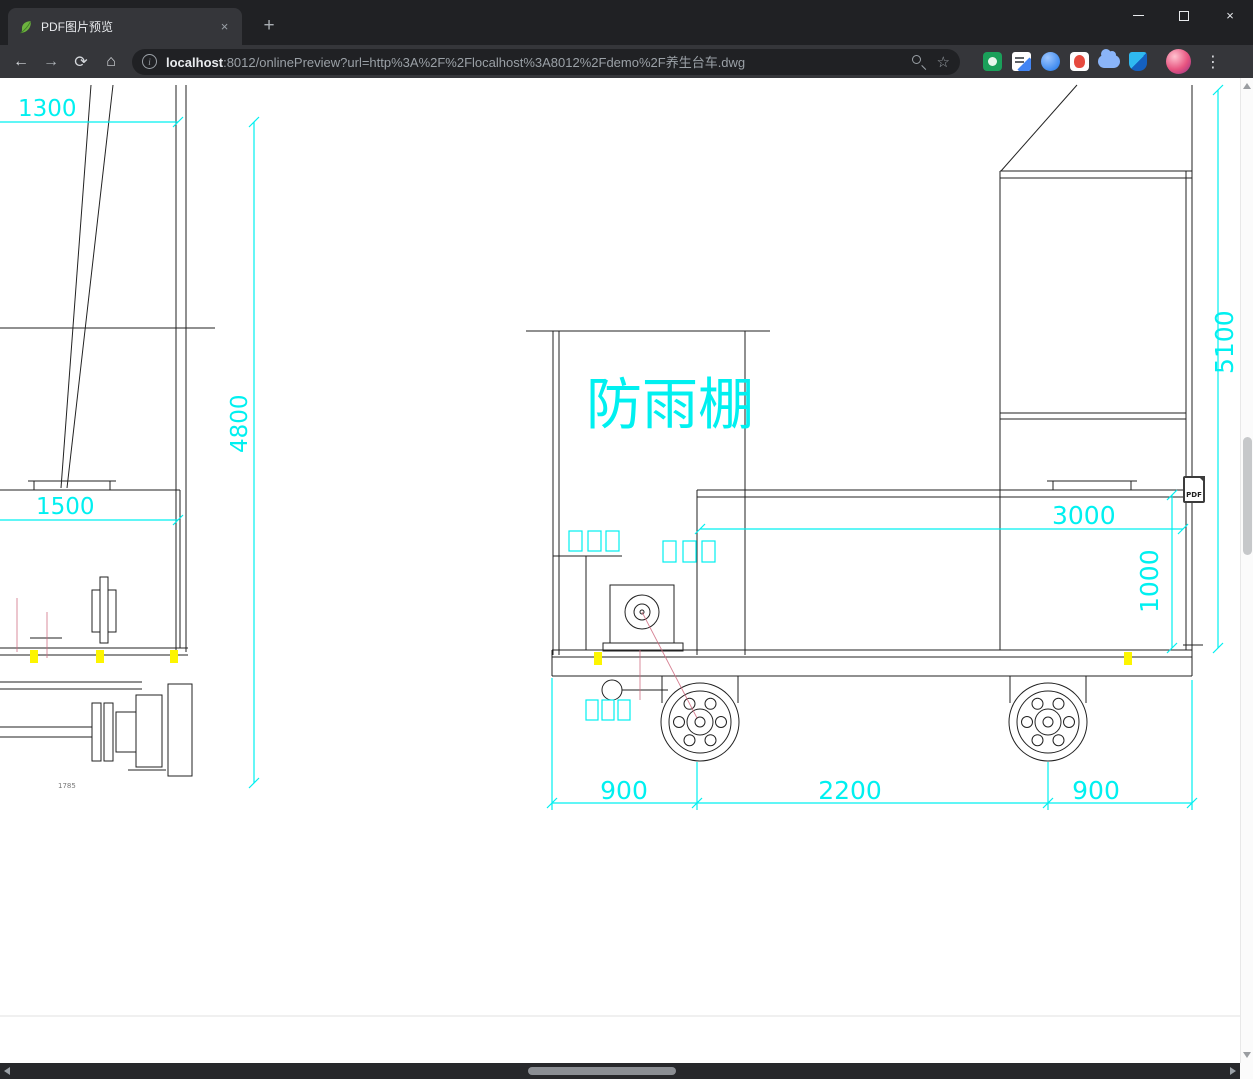  What do you see at coordinates (67, 786) in the screenshot?
I see `dim-small: 1785` at bounding box center [67, 786].